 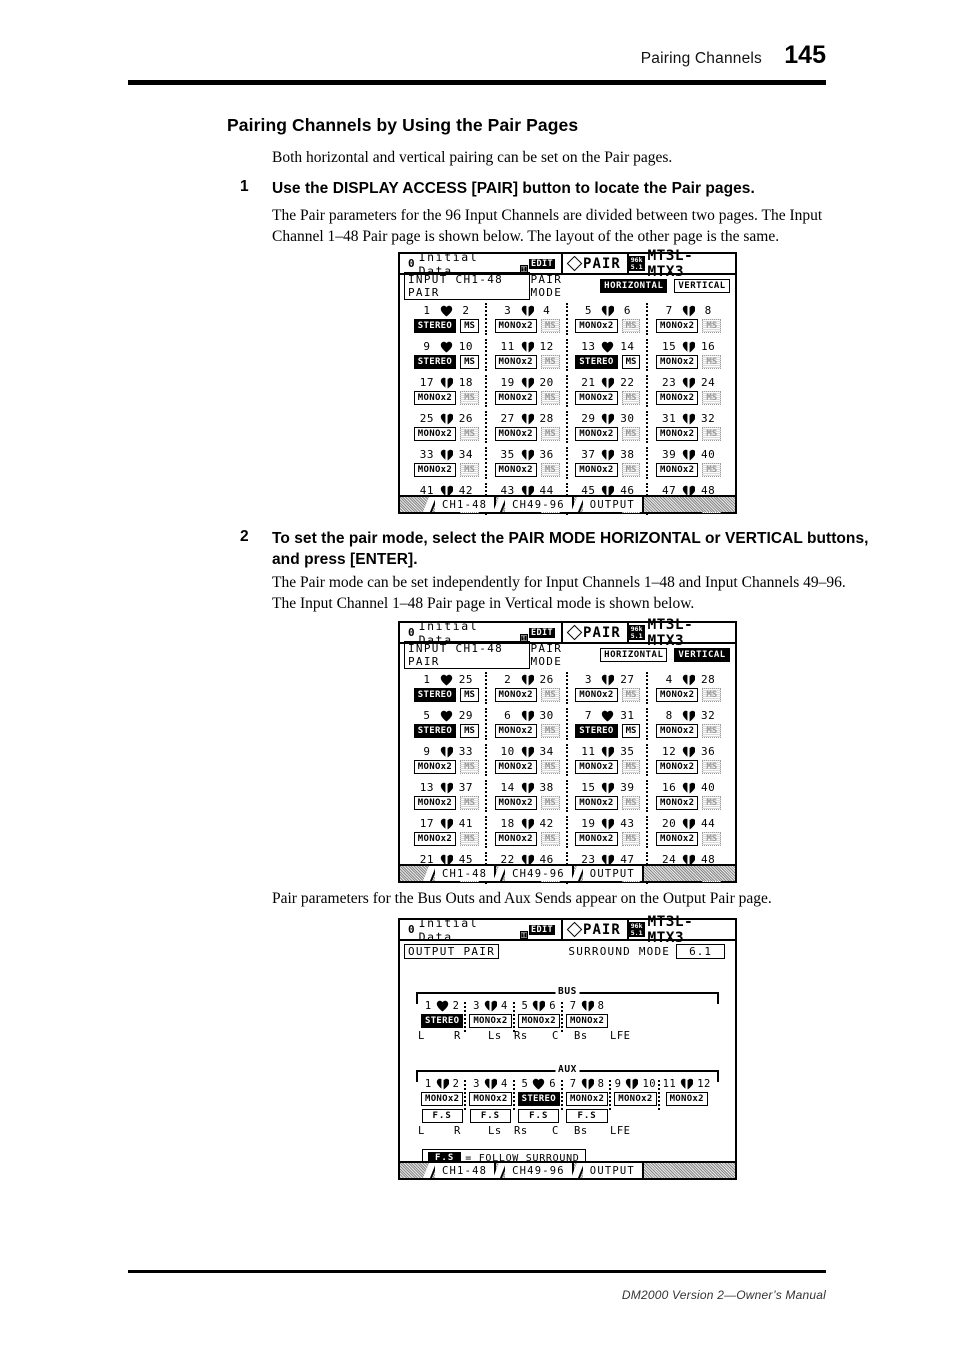 What do you see at coordinates (700, 951) in the screenshot?
I see `surround-mode-value: 6.1` at bounding box center [700, 951].